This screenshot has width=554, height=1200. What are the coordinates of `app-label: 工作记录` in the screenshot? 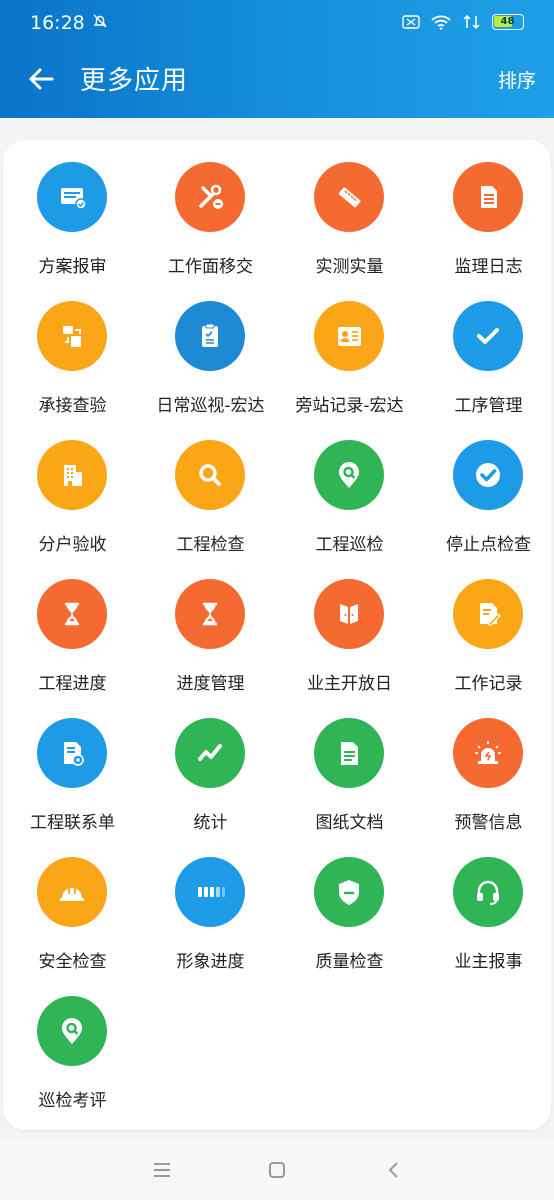 It's located at (488, 684).